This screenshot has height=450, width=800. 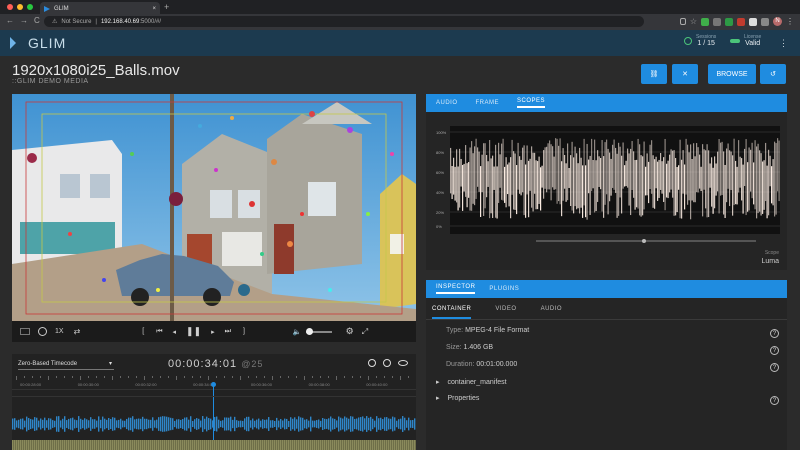 What do you see at coordinates (215, 364) in the screenshot?
I see `current-timecode: 00:00:34:01 @25` at bounding box center [215, 364].